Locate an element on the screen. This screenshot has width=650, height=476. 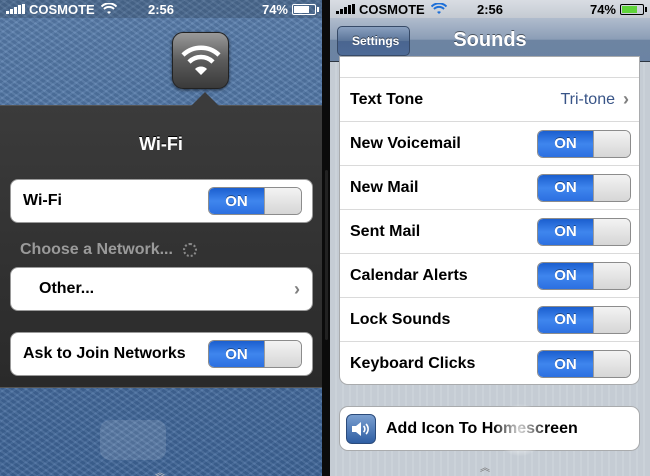
lock-sounds-switch: ON is located at coordinates (584, 319).